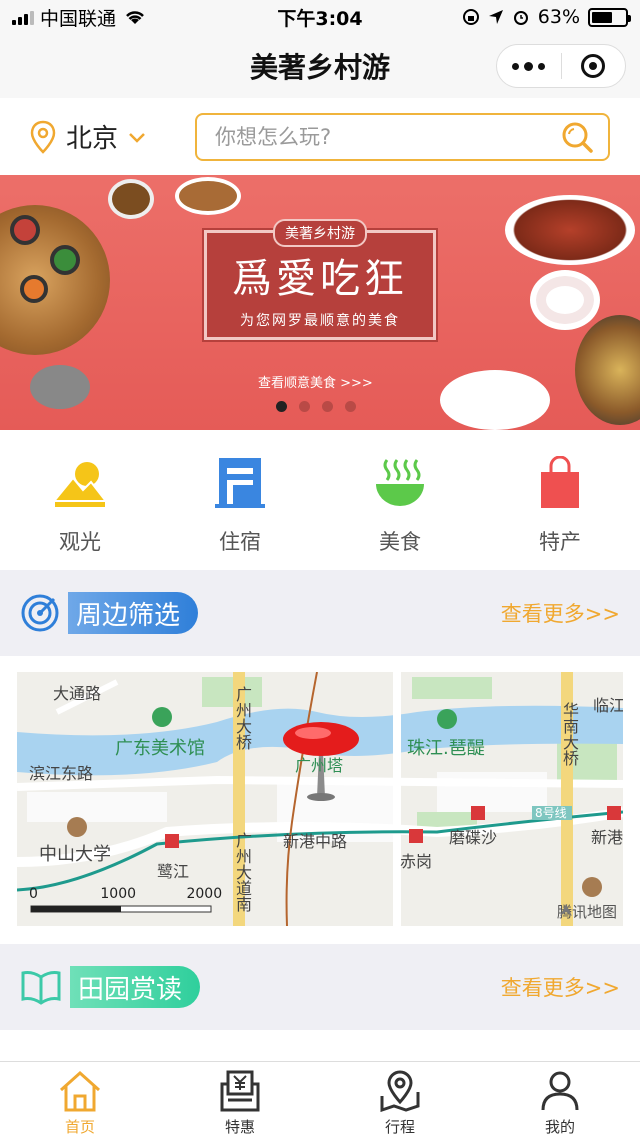  What do you see at coordinates (319, 765) in the screenshot?
I see `map-label: 广州塔` at bounding box center [319, 765].